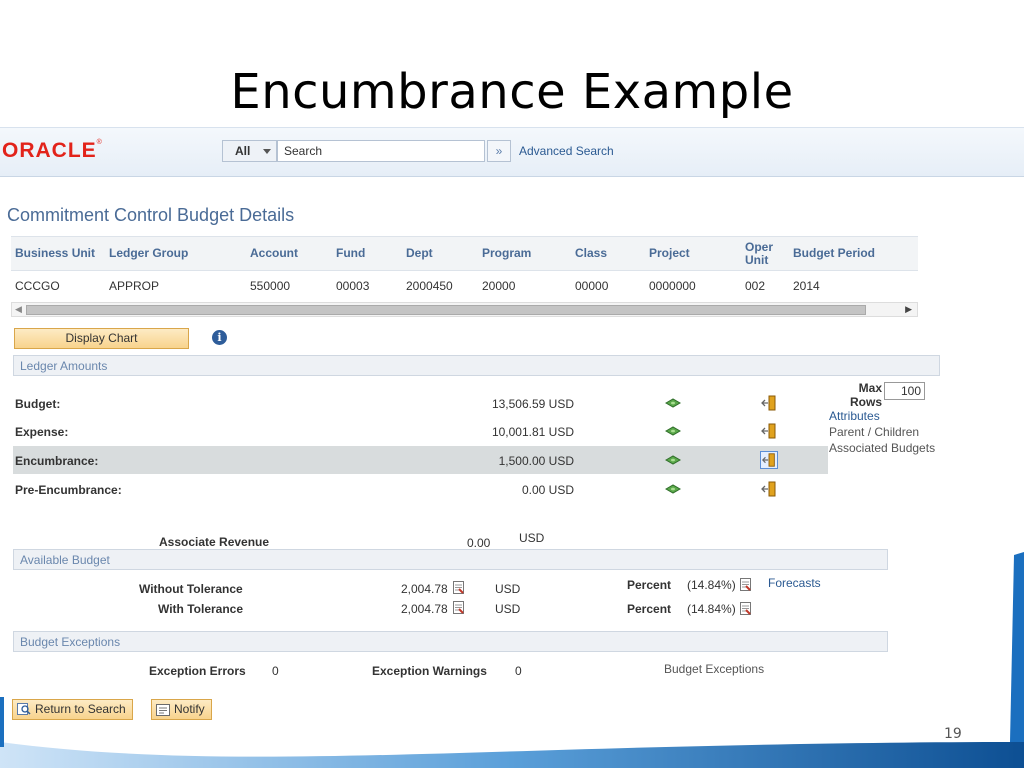 This screenshot has height=768, width=1024. Describe the element at coordinates (518, 671) in the screenshot. I see `exception-warnings-value: 0` at that location.